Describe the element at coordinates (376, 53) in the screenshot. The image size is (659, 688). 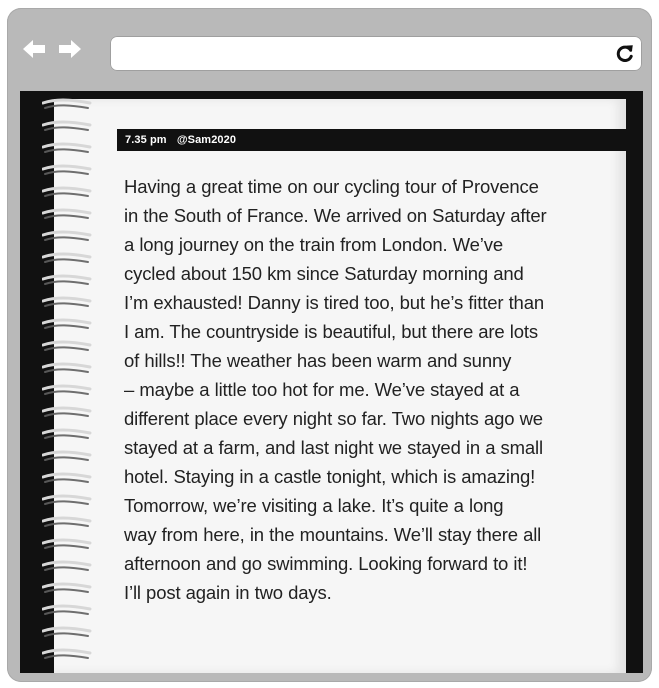
I see `address-bar` at that location.